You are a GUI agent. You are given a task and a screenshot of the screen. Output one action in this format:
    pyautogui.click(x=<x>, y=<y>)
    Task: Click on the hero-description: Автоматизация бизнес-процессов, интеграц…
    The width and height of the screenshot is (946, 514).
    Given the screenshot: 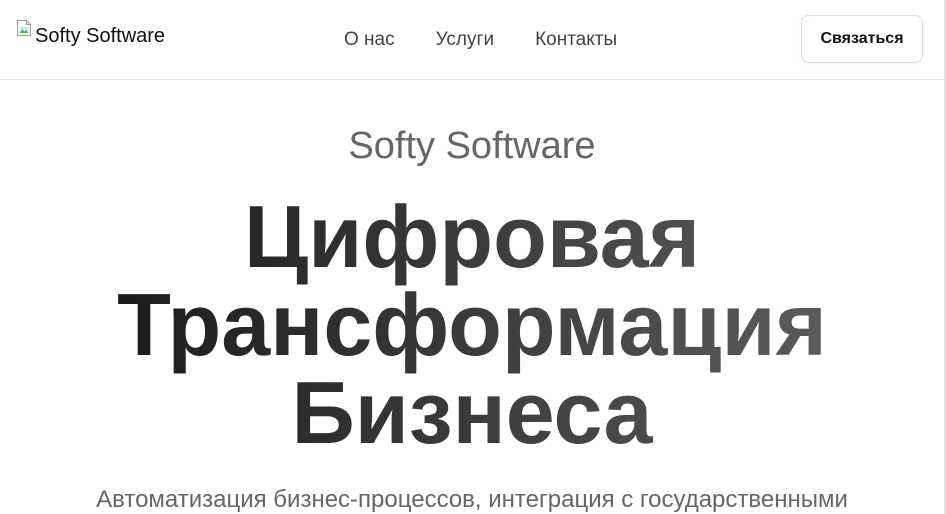 What is the action you would take?
    pyautogui.click(x=472, y=499)
    